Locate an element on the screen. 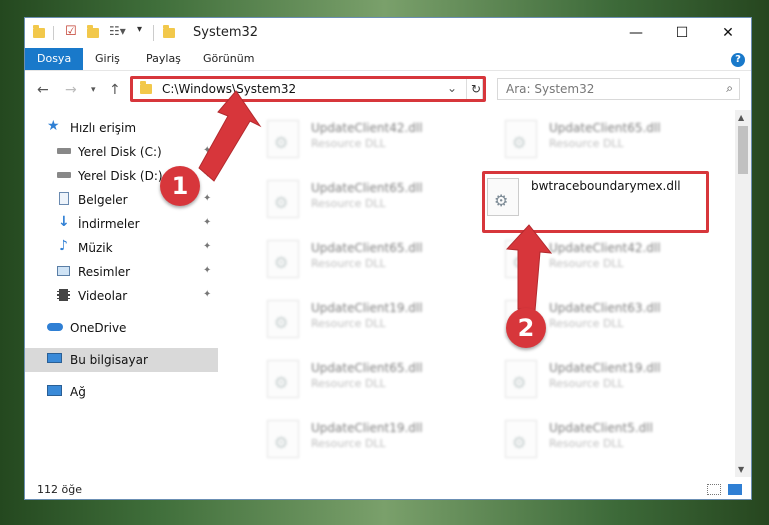  annotation-marker-1: 1 is located at coordinates (180, 186).